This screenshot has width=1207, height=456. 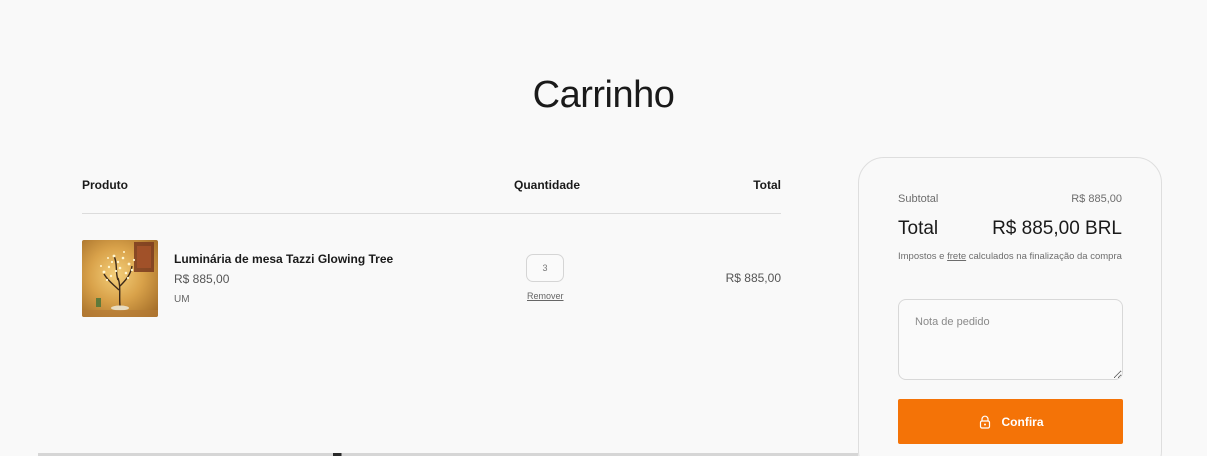 What do you see at coordinates (1096, 199) in the screenshot?
I see `subtotal-value: R$ 885,00` at bounding box center [1096, 199].